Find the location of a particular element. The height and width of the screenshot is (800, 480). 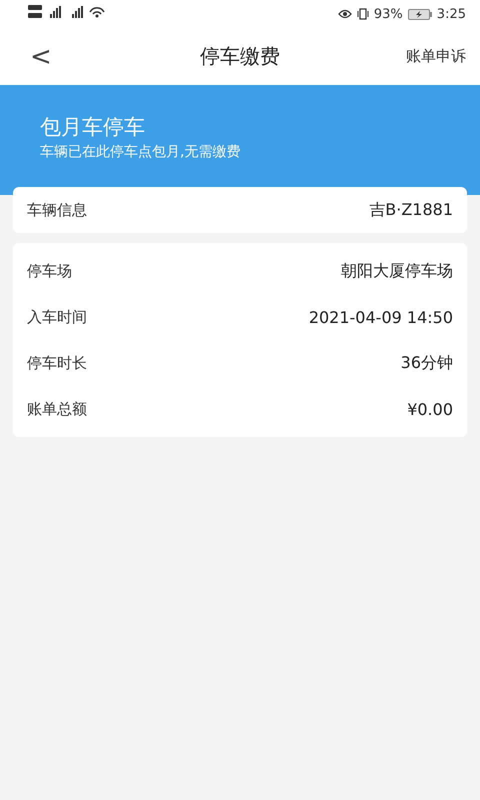

battery-icon is located at coordinates (420, 14).